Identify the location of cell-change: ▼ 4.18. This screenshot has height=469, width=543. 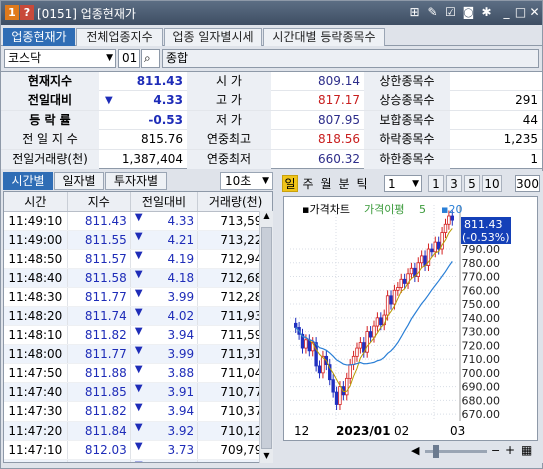
(164, 278).